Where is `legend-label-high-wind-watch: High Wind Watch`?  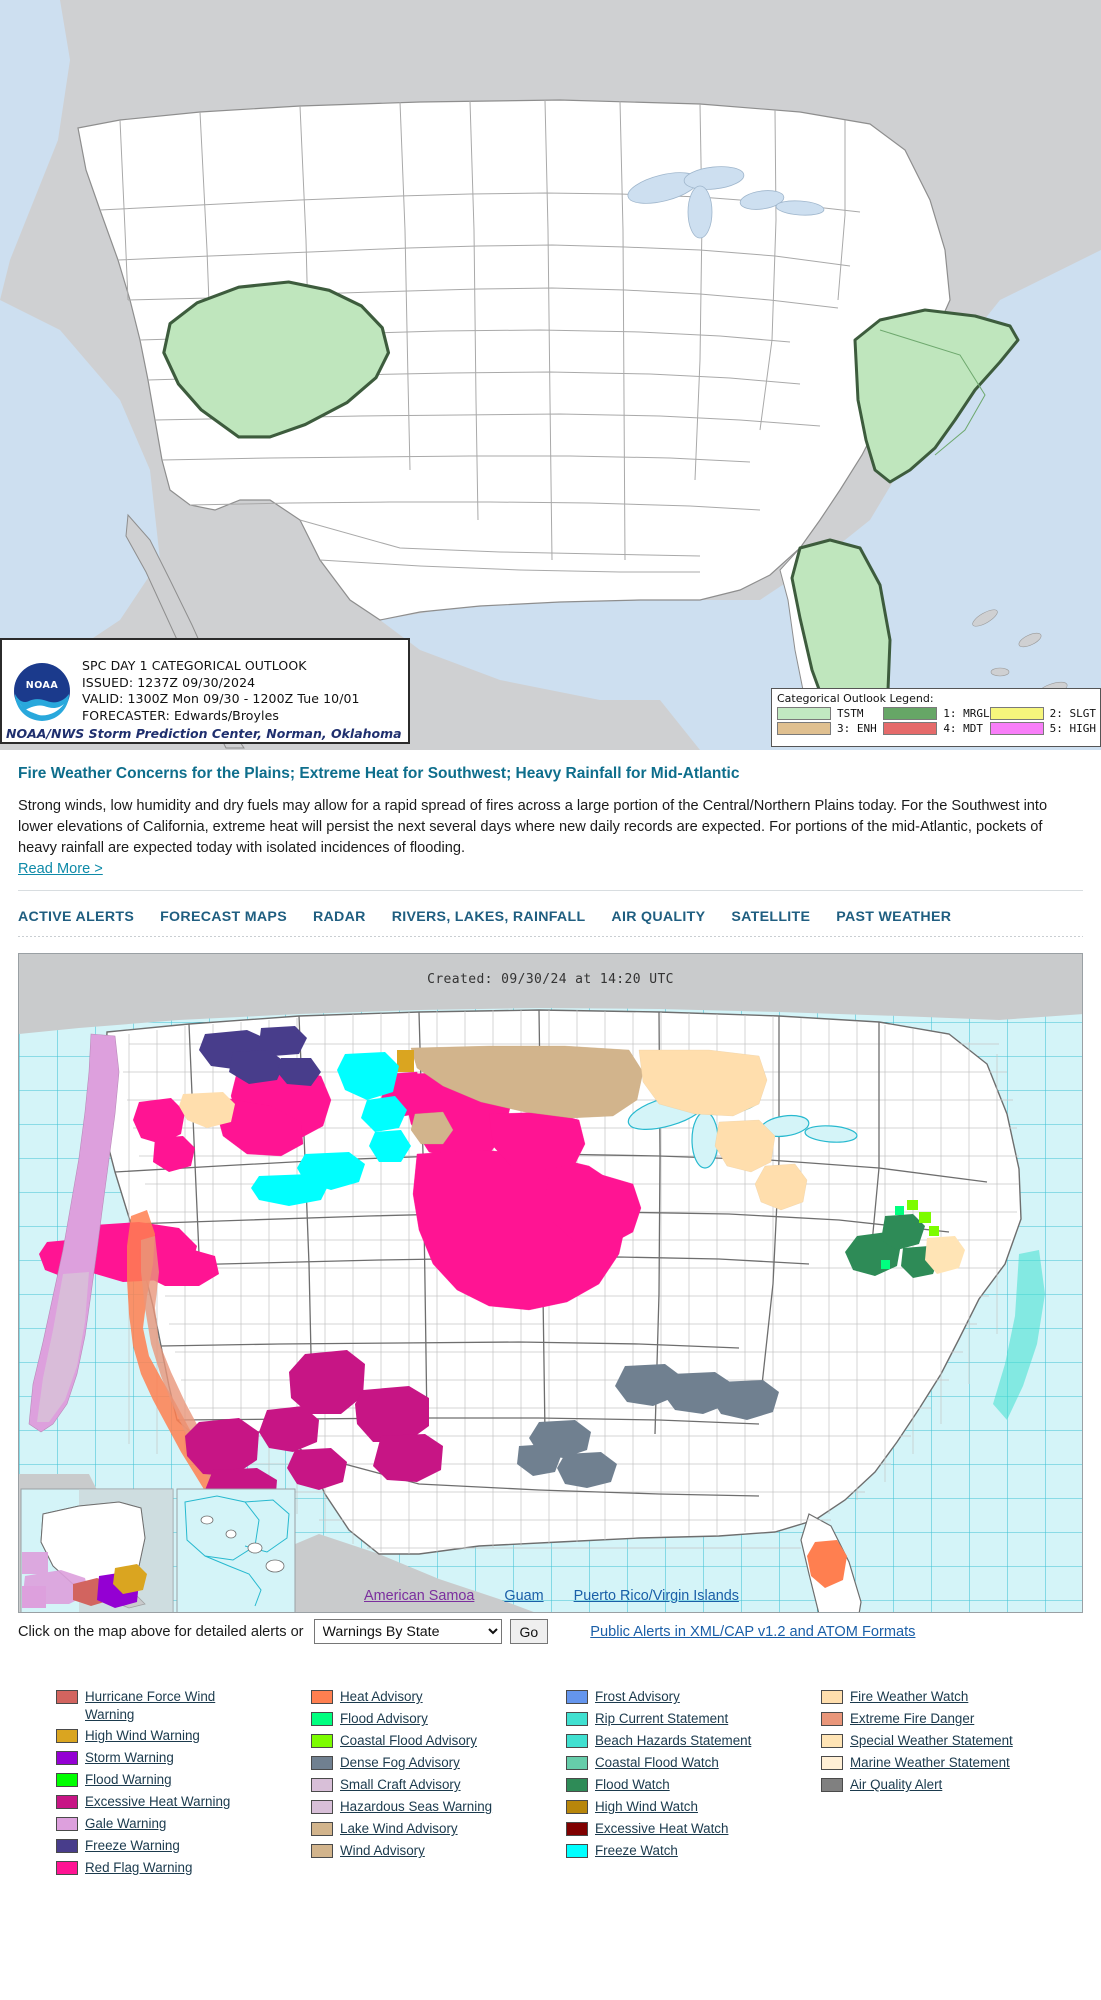 legend-label-high-wind-watch: High Wind Watch is located at coordinates (646, 1807).